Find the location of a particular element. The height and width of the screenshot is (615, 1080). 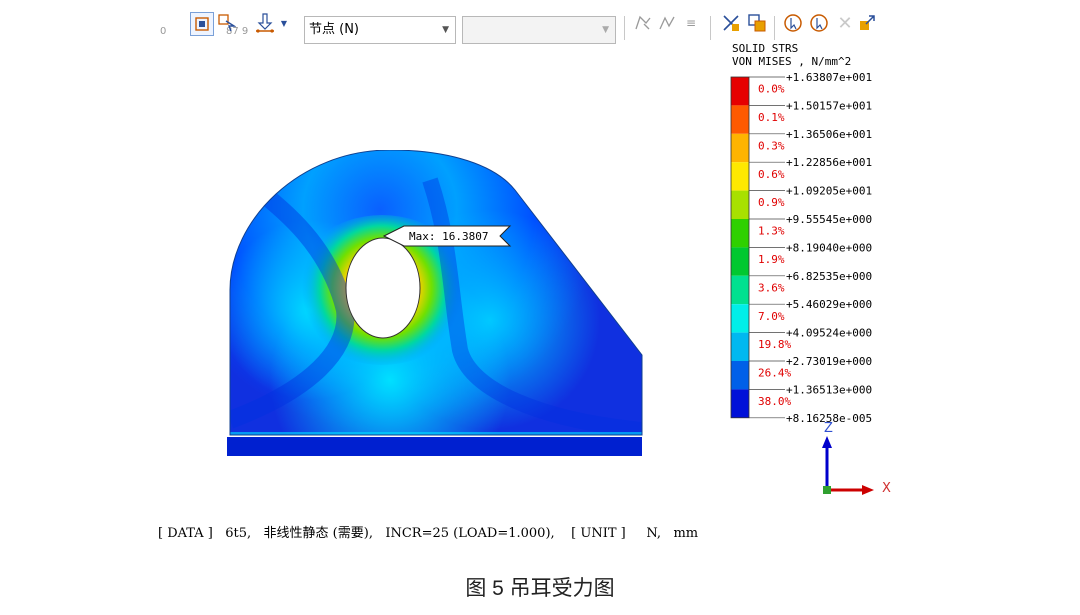

ruler-left: 0 is located at coordinates (163, 31).